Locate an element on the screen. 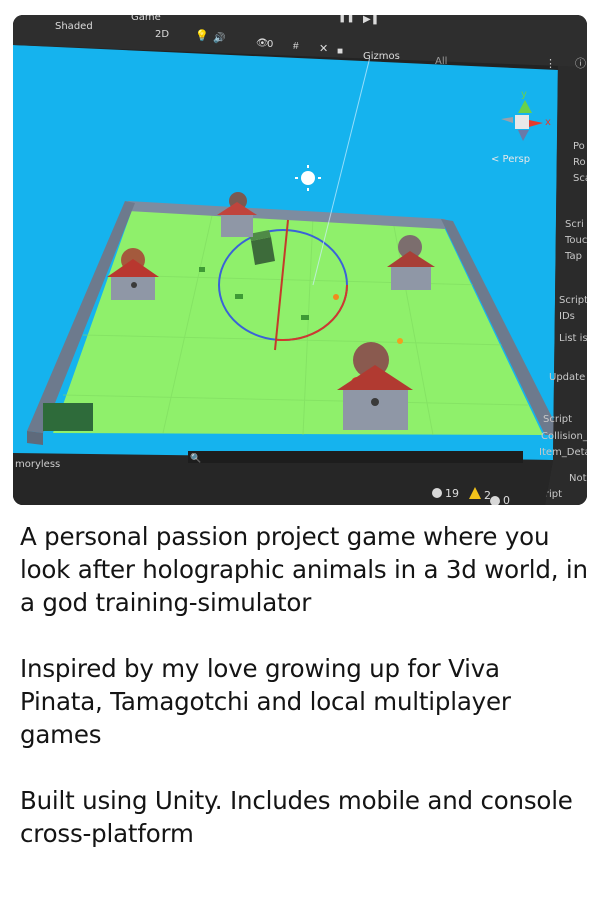 Image resolution: width=600 pixels, height=900 pixels. grass-patch is located at coordinates (68, 417).